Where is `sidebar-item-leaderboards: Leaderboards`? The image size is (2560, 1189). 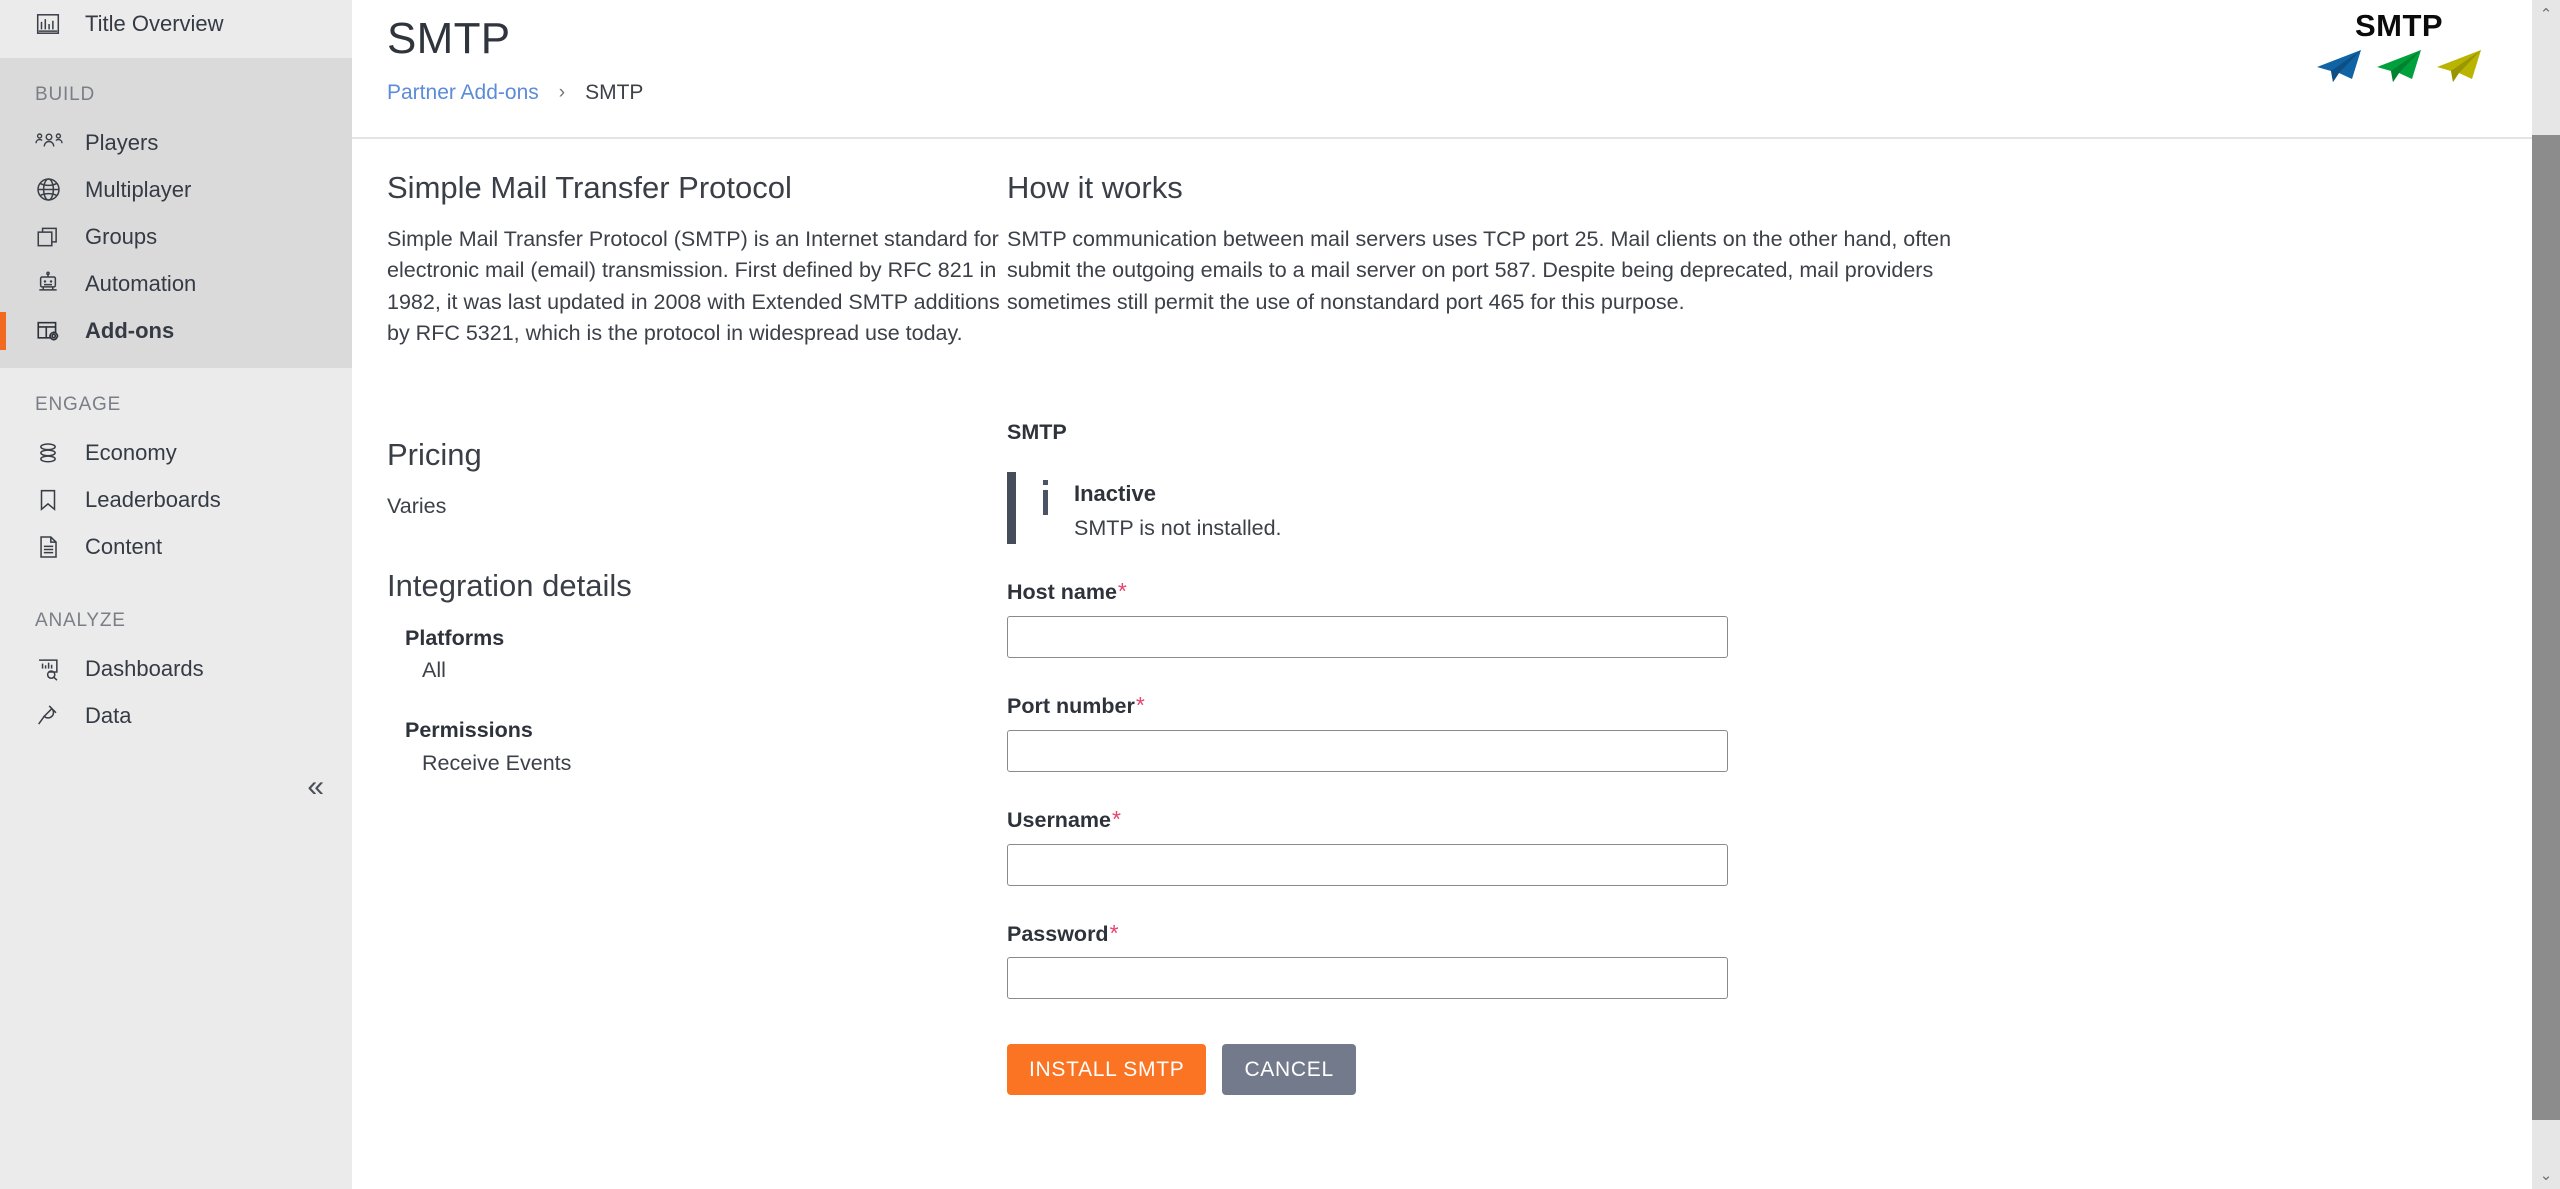 sidebar-item-leaderboards: Leaderboards is located at coordinates (176, 499).